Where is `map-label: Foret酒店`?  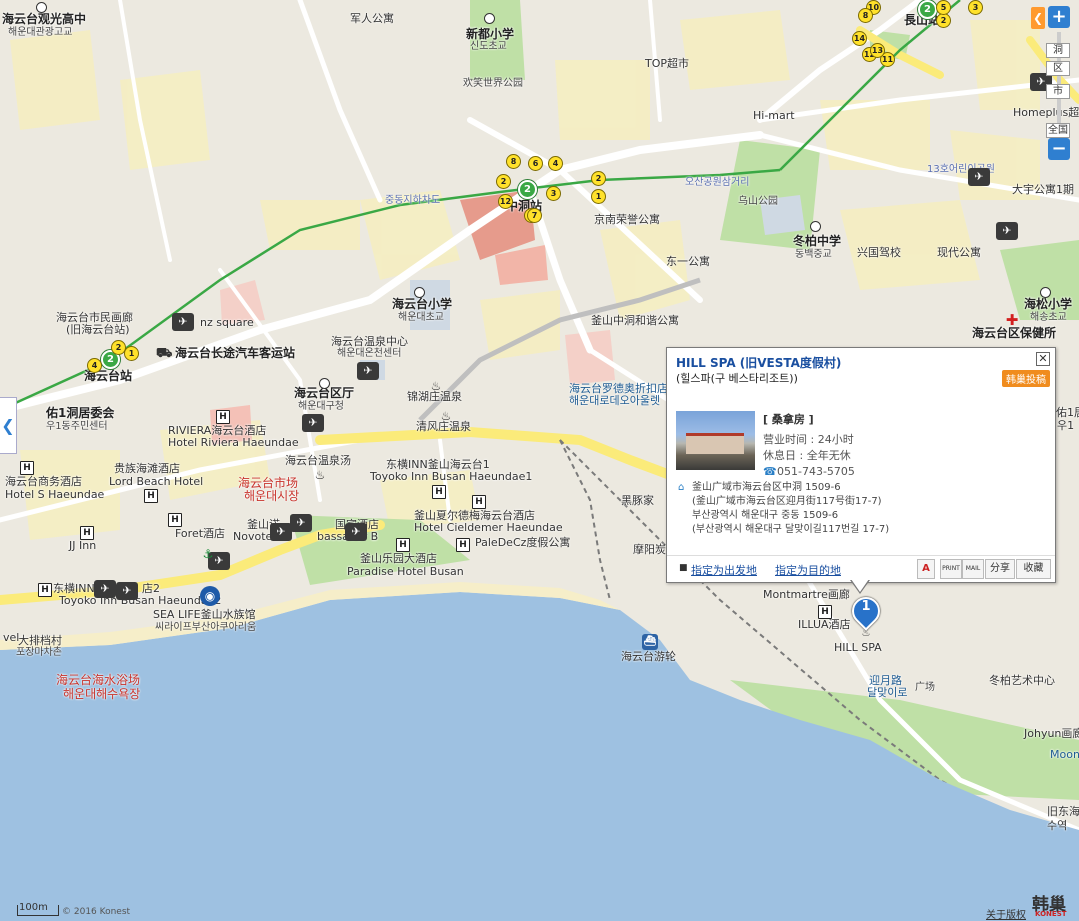
map-label: Foret酒店 is located at coordinates (200, 533).